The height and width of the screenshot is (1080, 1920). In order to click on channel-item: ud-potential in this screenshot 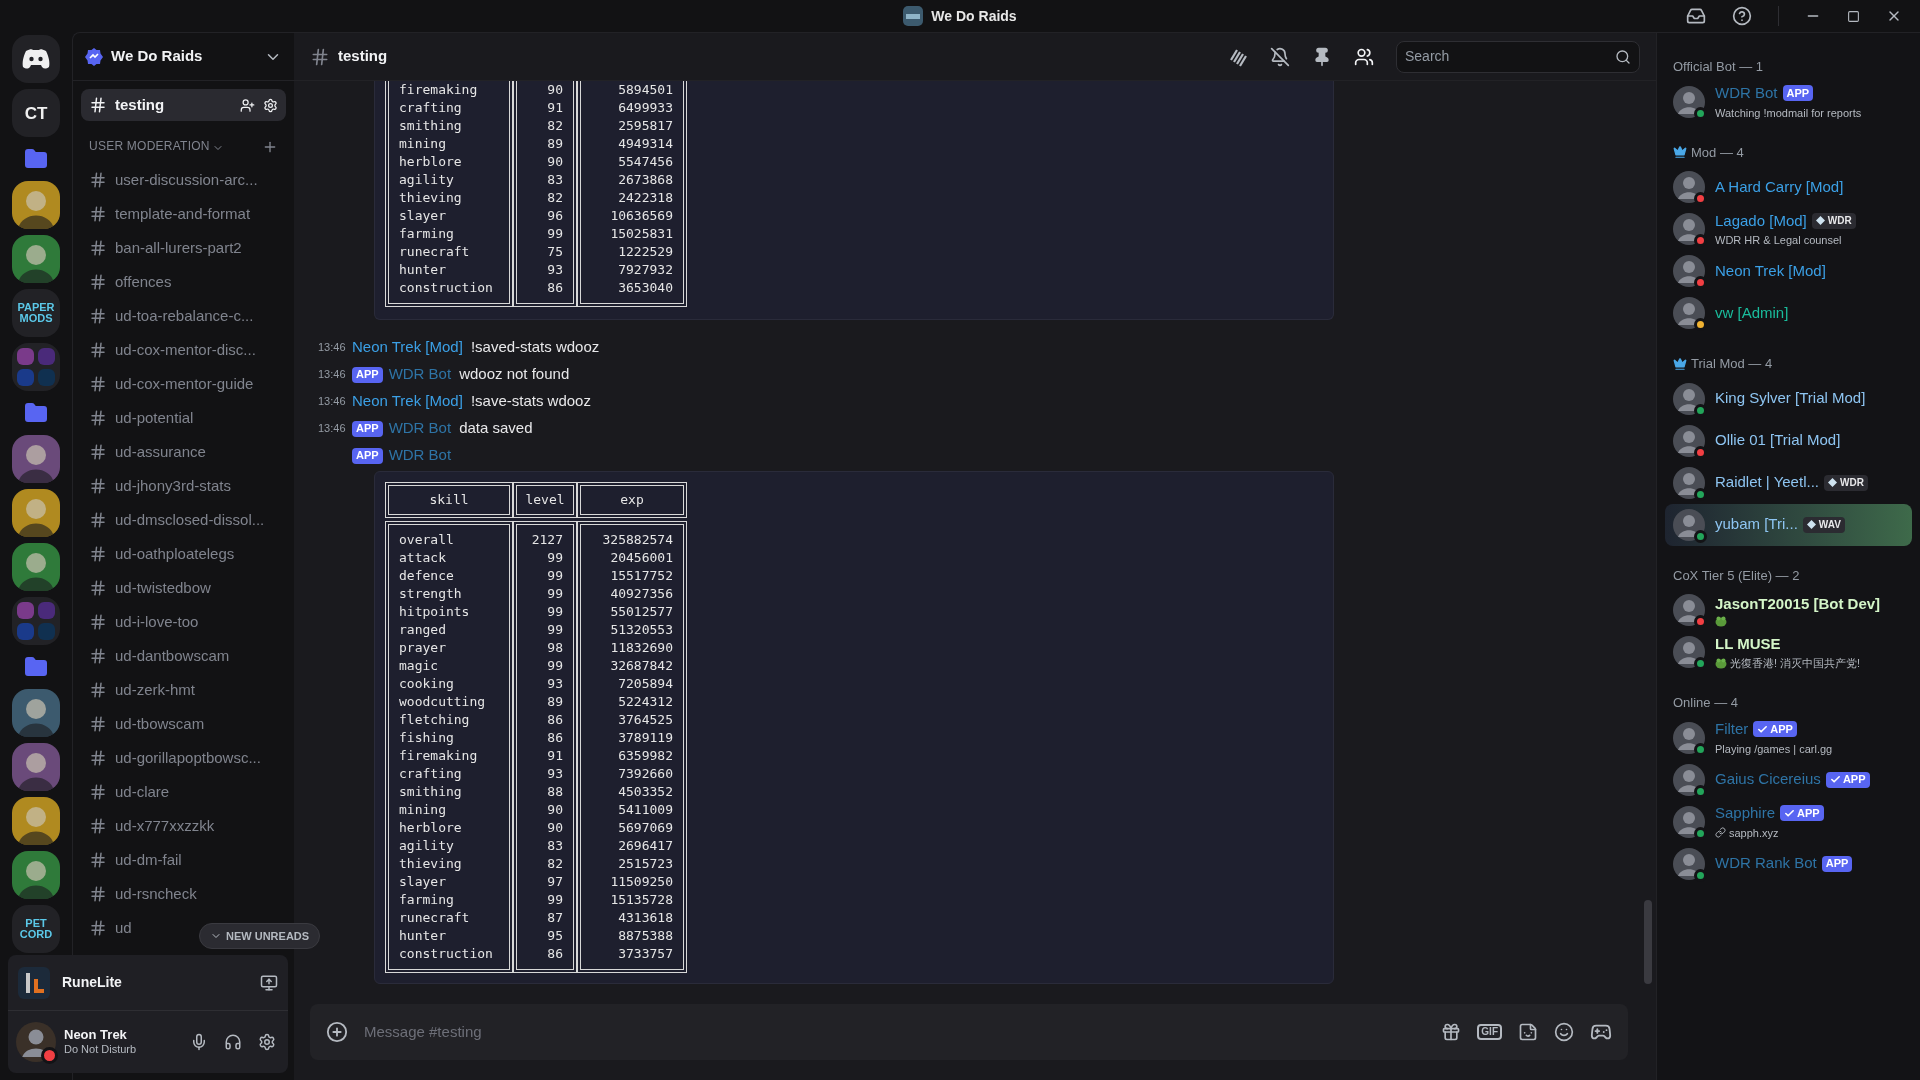, I will do `click(154, 418)`.